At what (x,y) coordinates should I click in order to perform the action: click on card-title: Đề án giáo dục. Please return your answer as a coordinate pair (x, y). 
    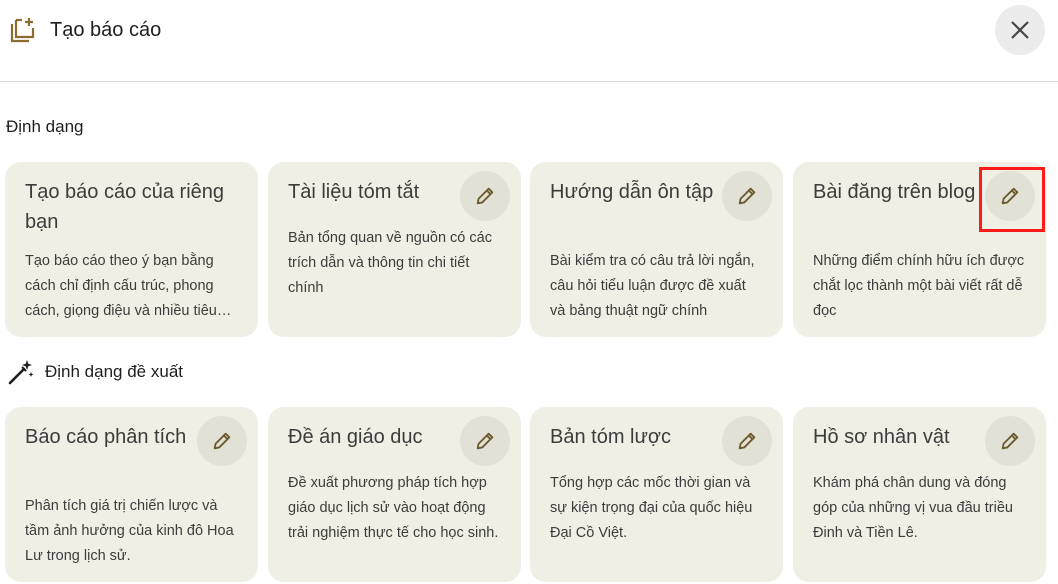
    Looking at the image, I should click on (355, 437).